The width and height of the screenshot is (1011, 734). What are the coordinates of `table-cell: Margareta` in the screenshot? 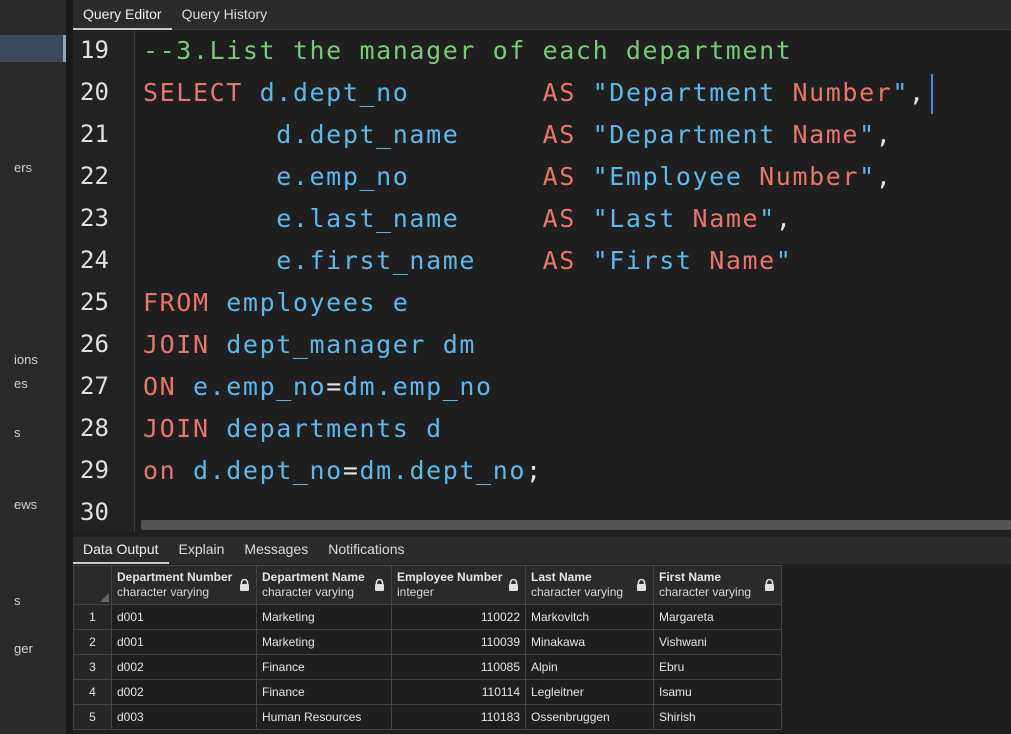 It's located at (717, 617).